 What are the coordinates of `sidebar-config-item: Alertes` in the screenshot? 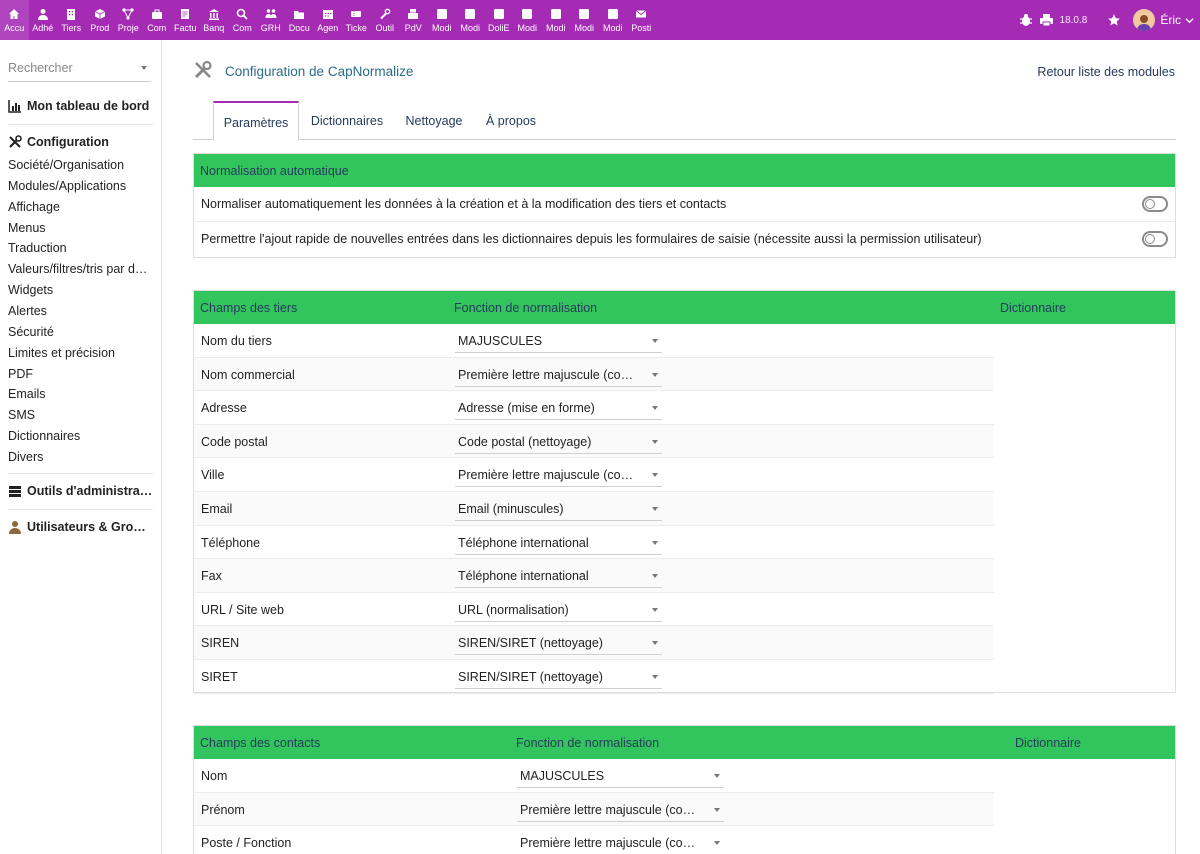 It's located at (80, 311).